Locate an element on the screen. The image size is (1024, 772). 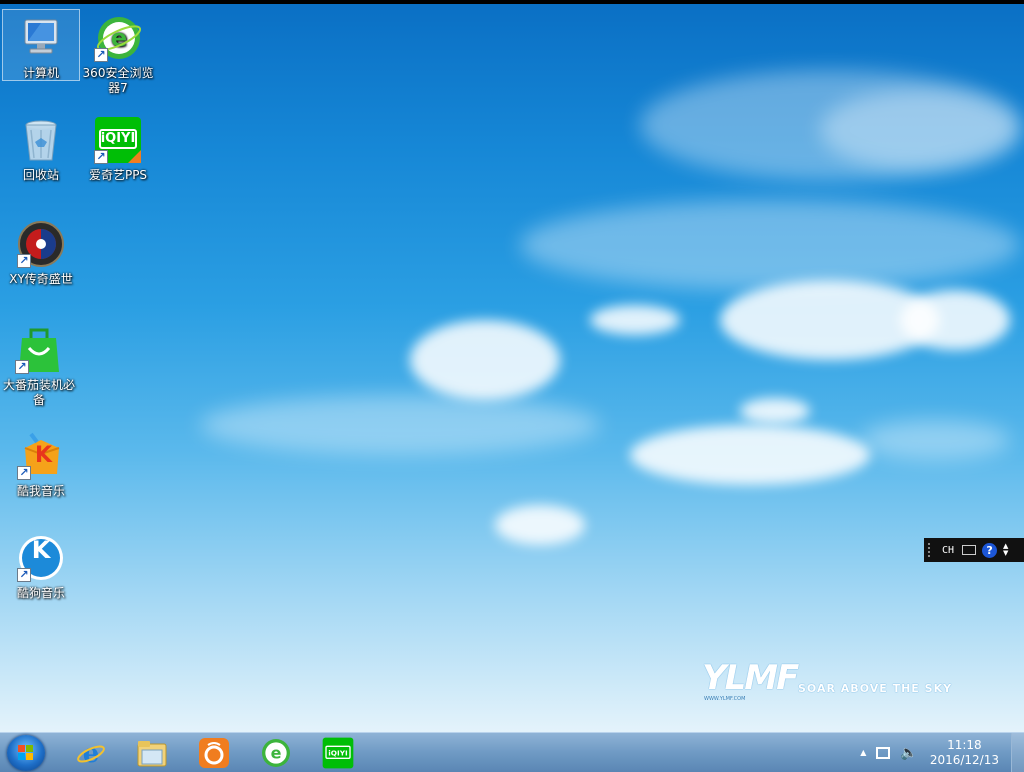
360-browser-icon: e is located at coordinates (276, 753).